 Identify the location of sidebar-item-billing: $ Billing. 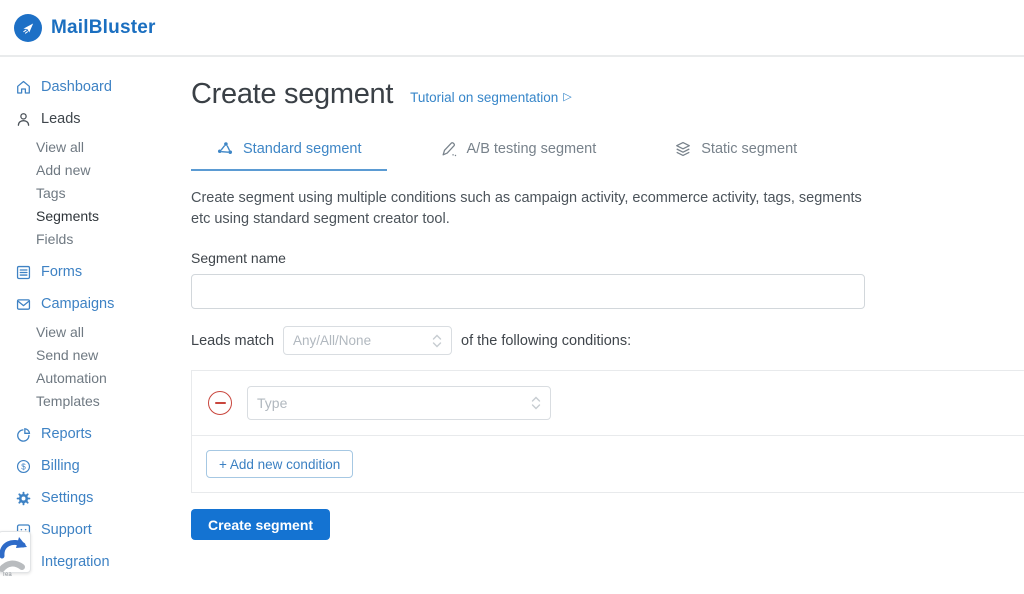
(95, 466).